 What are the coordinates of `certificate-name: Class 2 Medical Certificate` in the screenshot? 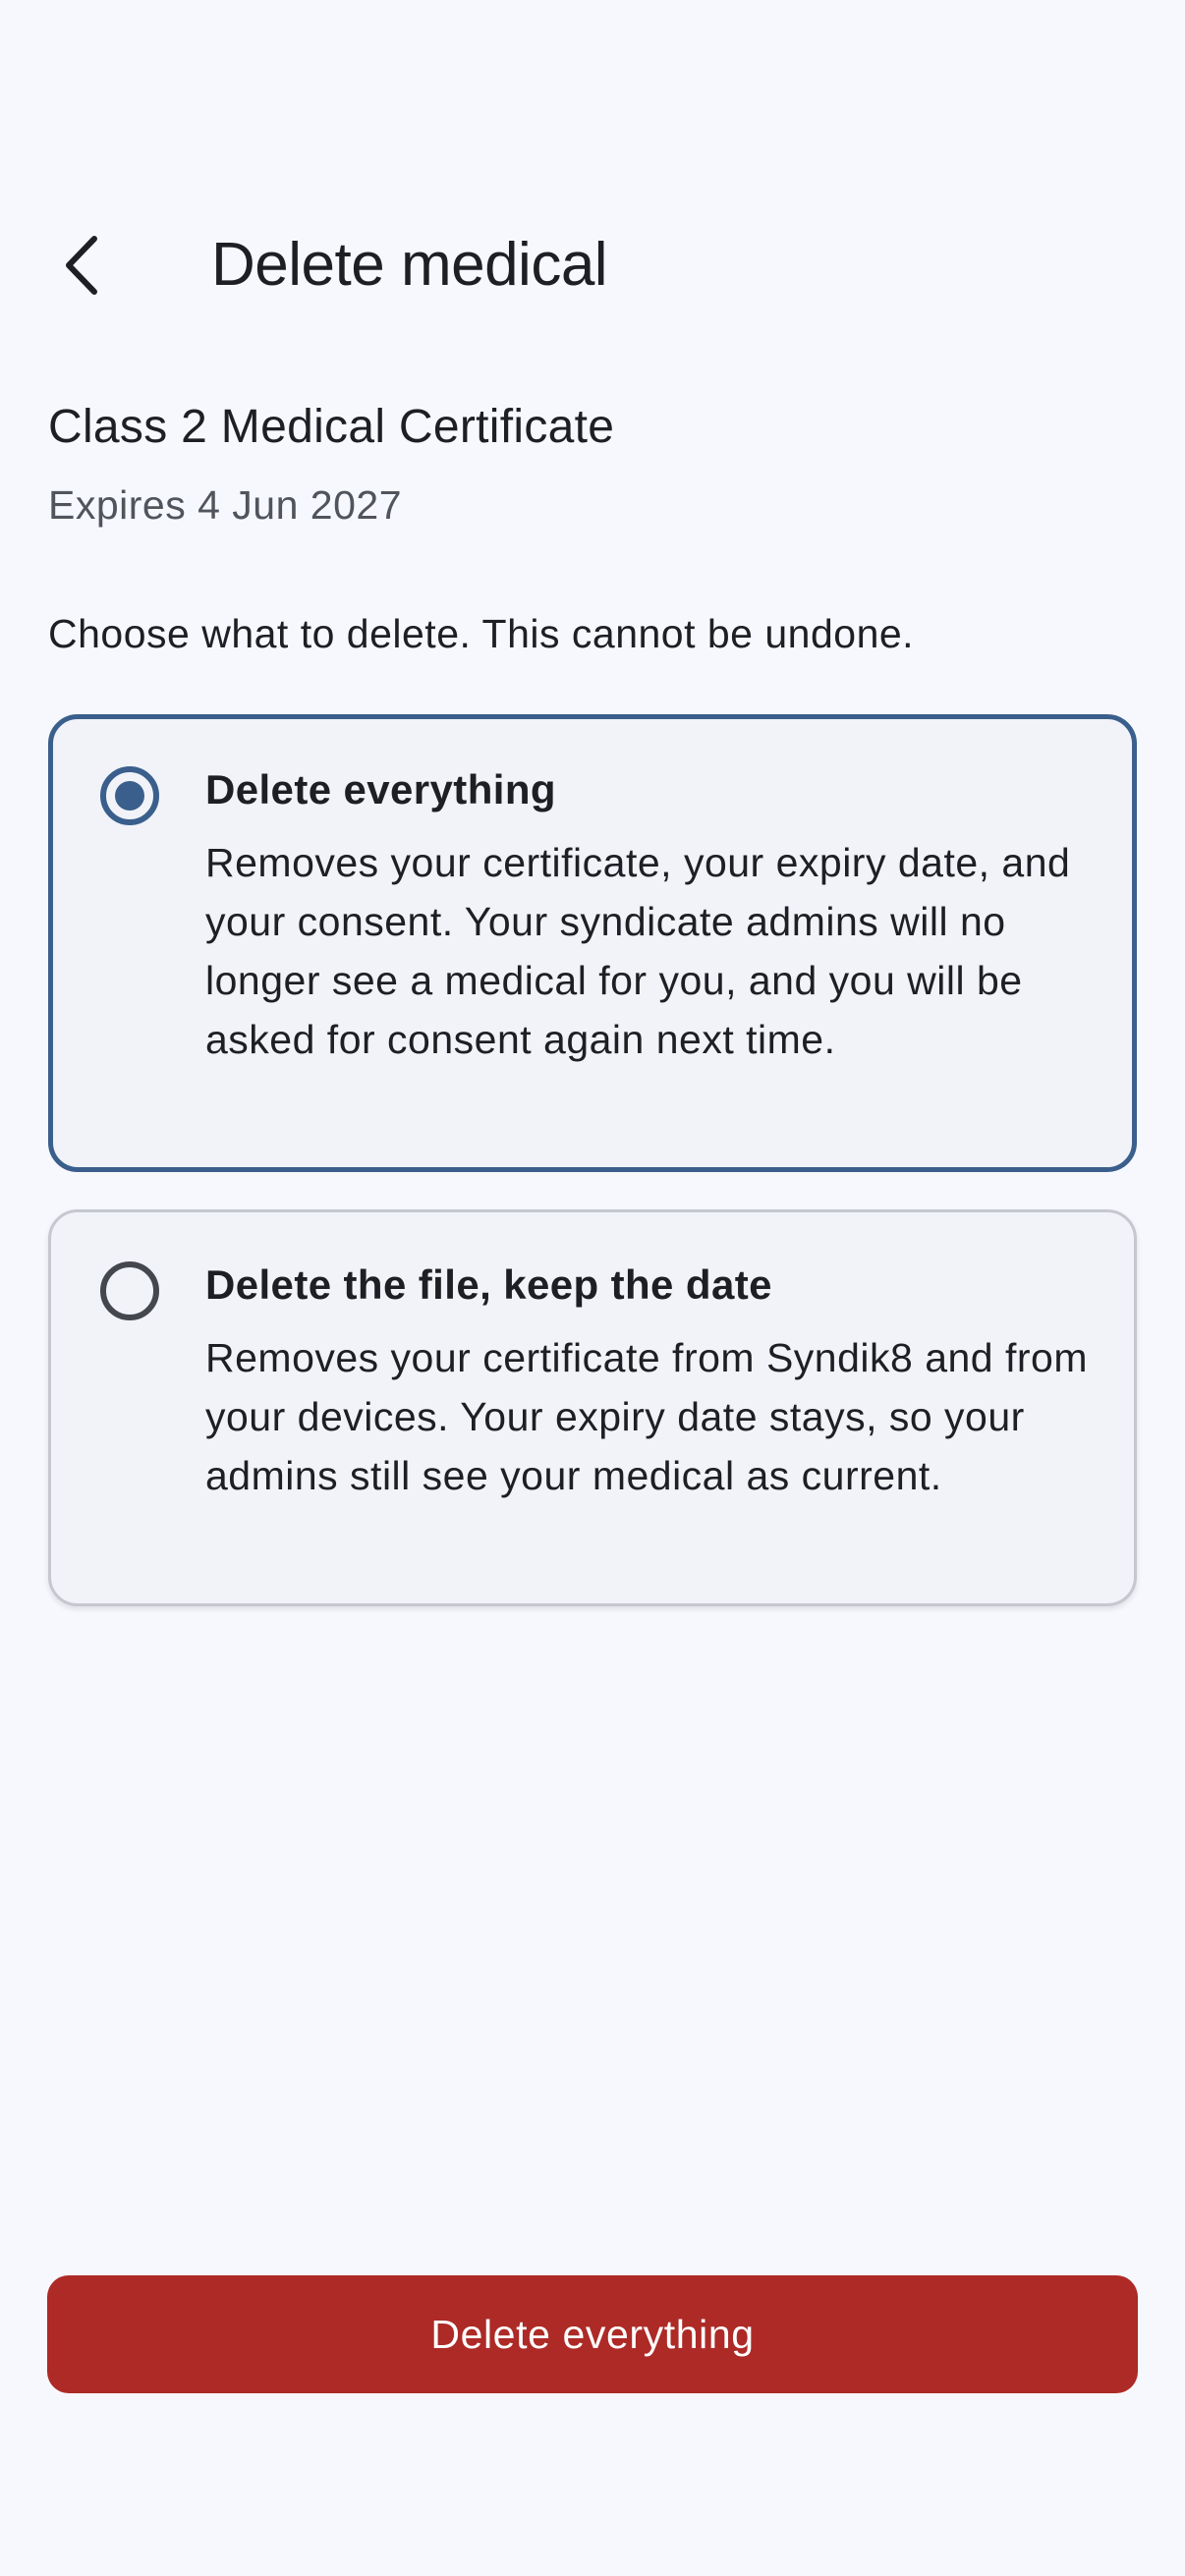 It's located at (332, 427).